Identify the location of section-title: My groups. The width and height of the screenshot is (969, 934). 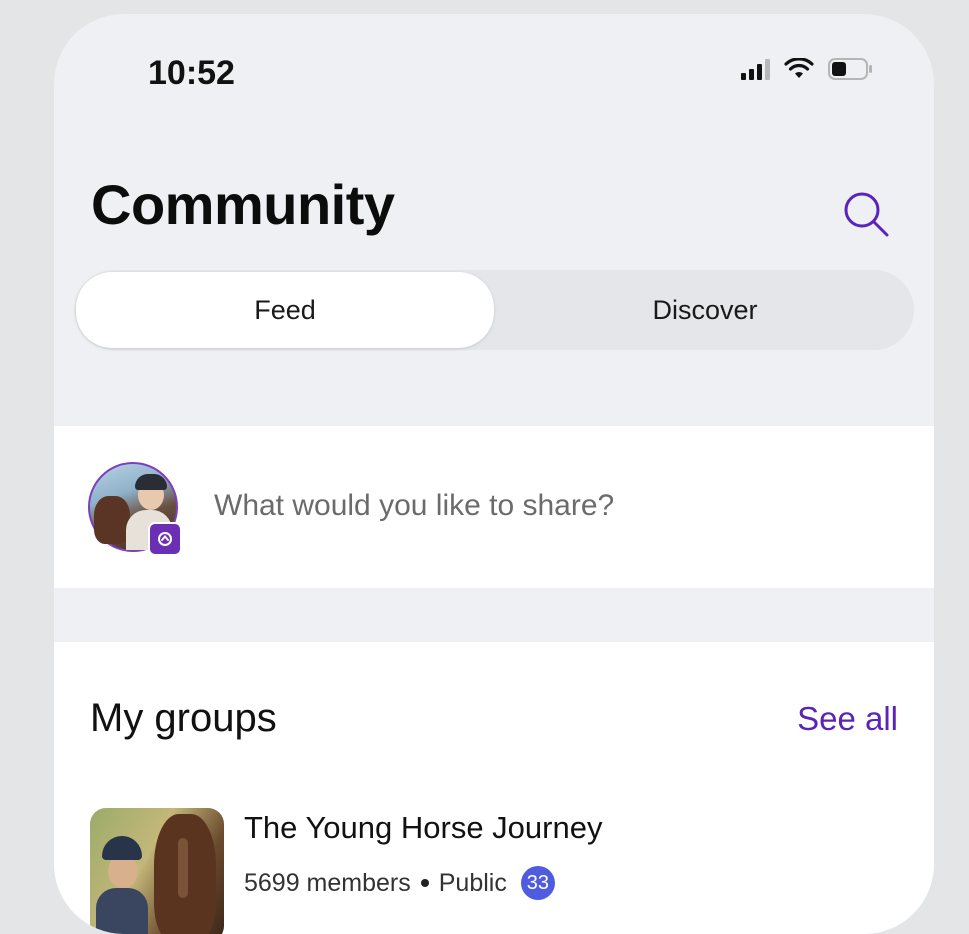
(183, 718).